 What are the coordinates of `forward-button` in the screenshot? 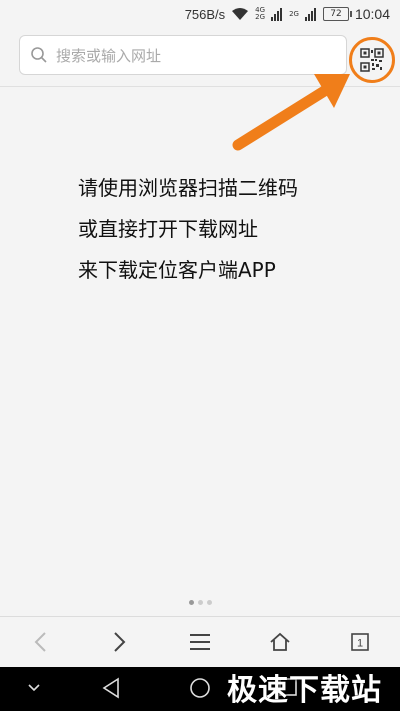 It's located at (120, 642).